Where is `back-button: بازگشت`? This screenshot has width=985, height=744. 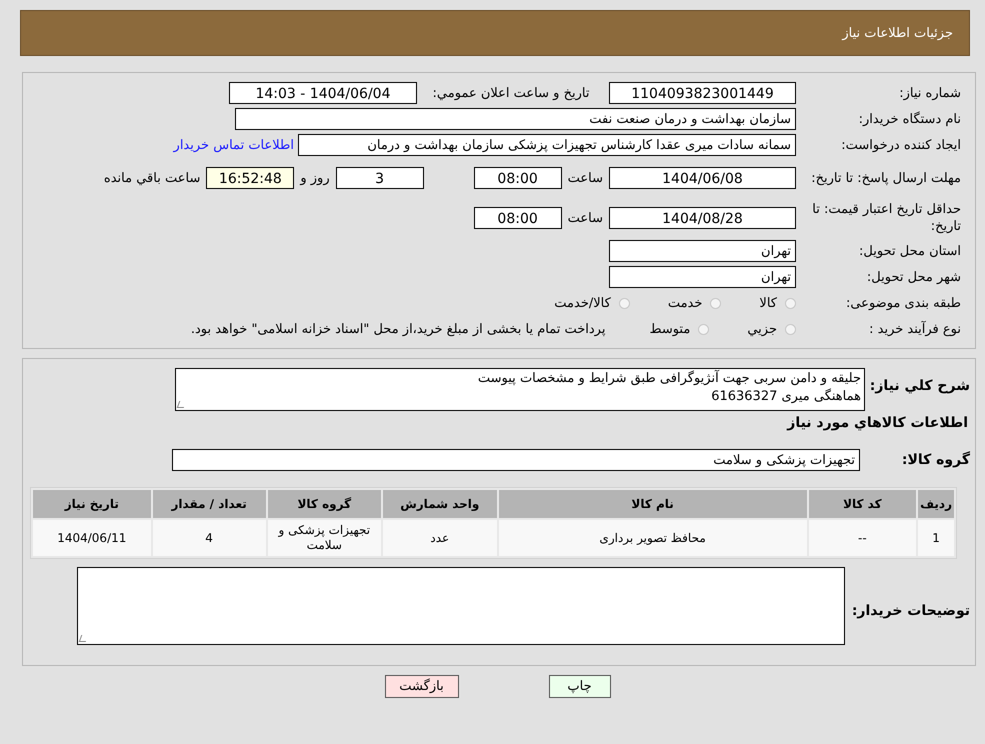
back-button: بازگشت is located at coordinates (421, 686).